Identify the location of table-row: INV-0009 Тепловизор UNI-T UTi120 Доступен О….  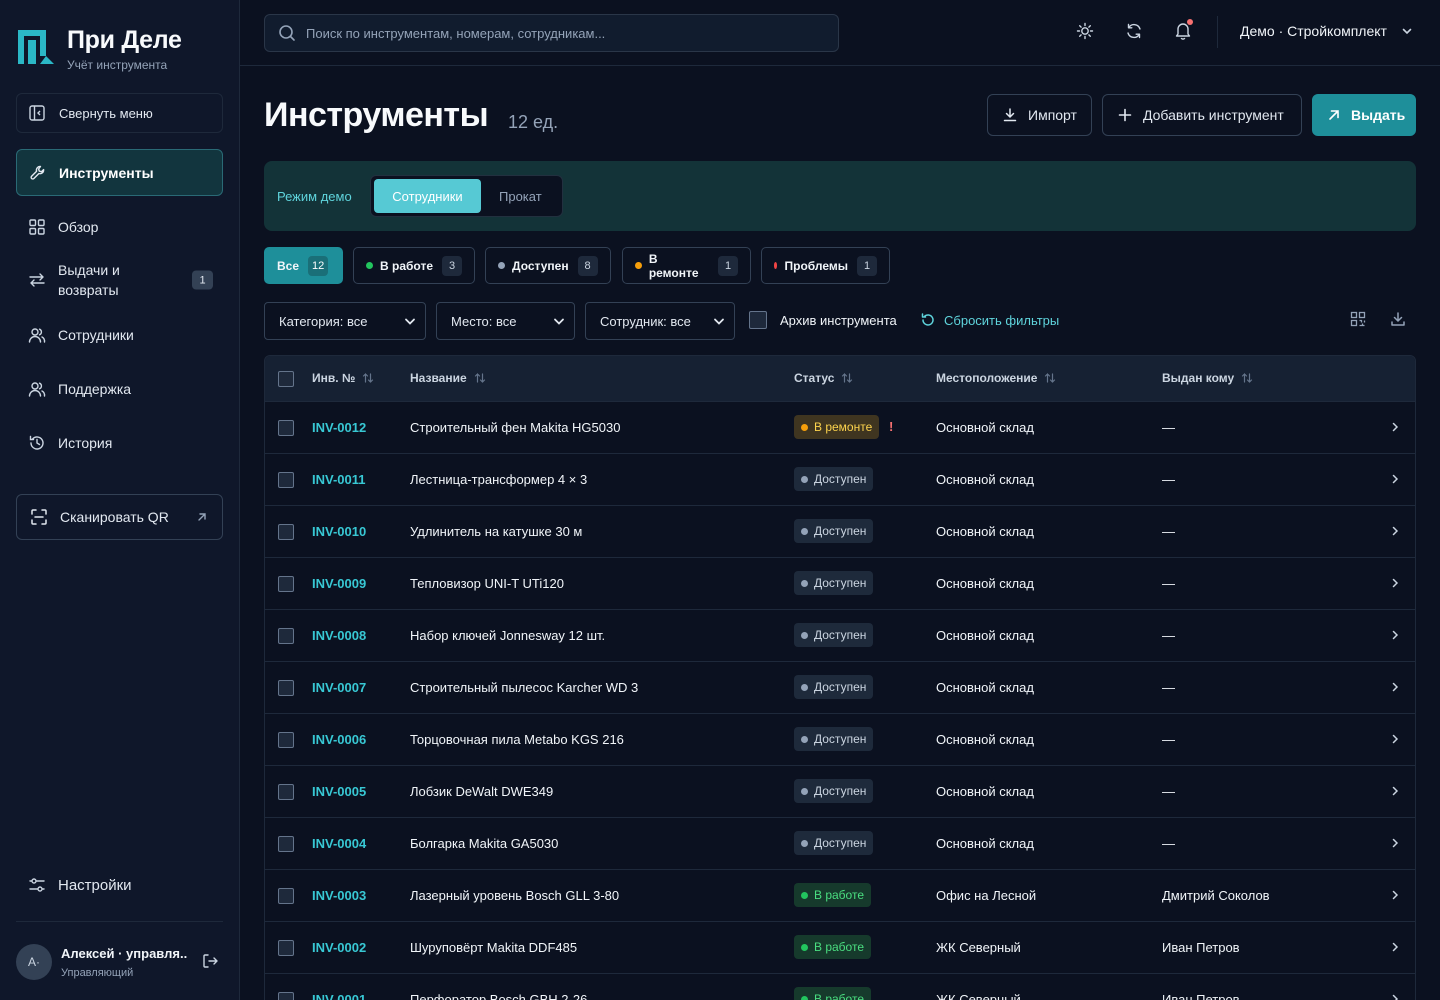
(840, 584).